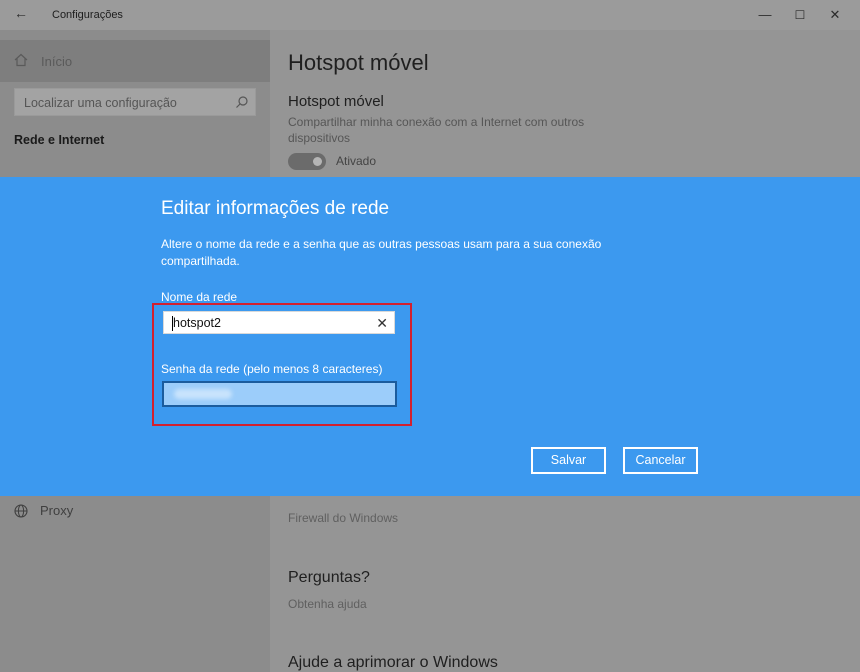  Describe the element at coordinates (307, 161) in the screenshot. I see `hotspot-toggle` at that location.